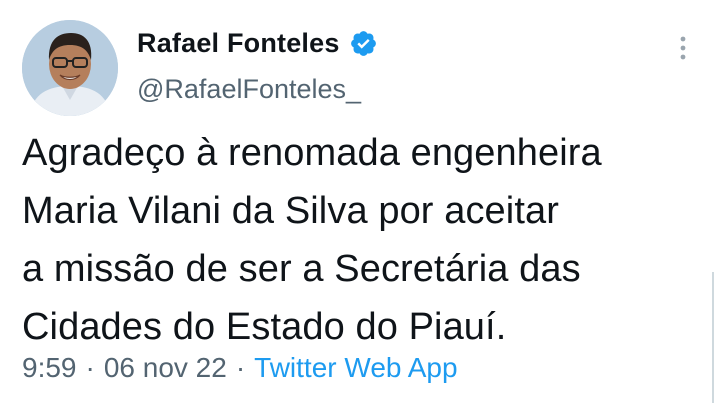  Describe the element at coordinates (49, 368) in the screenshot. I see `tweet-time: 9:59` at that location.